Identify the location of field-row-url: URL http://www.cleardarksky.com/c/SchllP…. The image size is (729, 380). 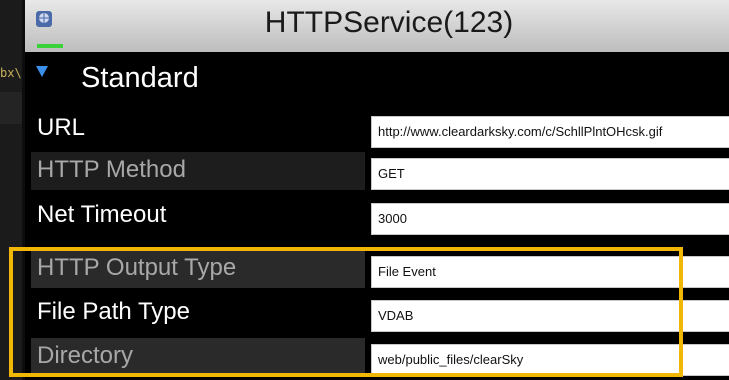
(377, 130).